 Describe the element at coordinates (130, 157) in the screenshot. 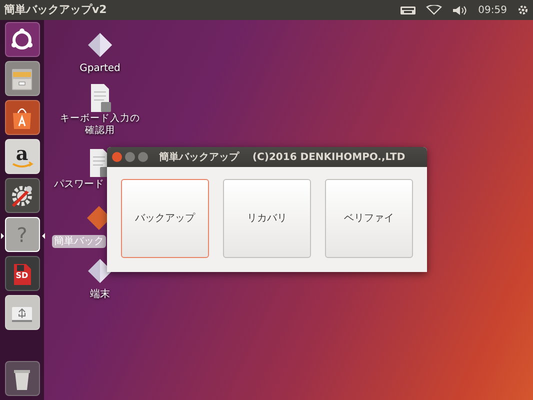

I see `minimize-button` at that location.